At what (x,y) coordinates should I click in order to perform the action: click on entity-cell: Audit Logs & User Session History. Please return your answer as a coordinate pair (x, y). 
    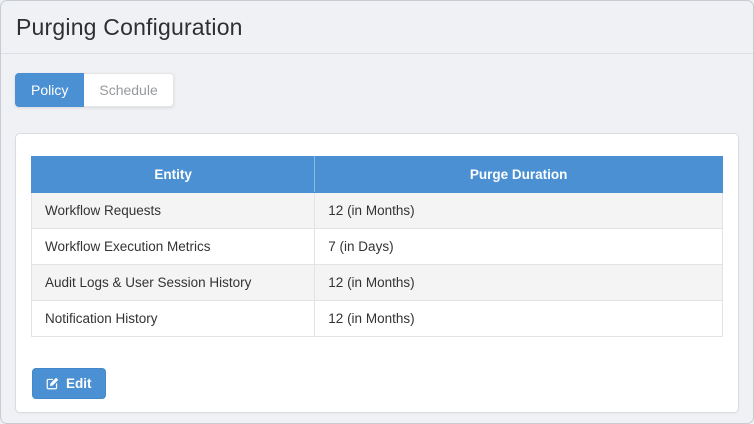
    Looking at the image, I should click on (173, 282).